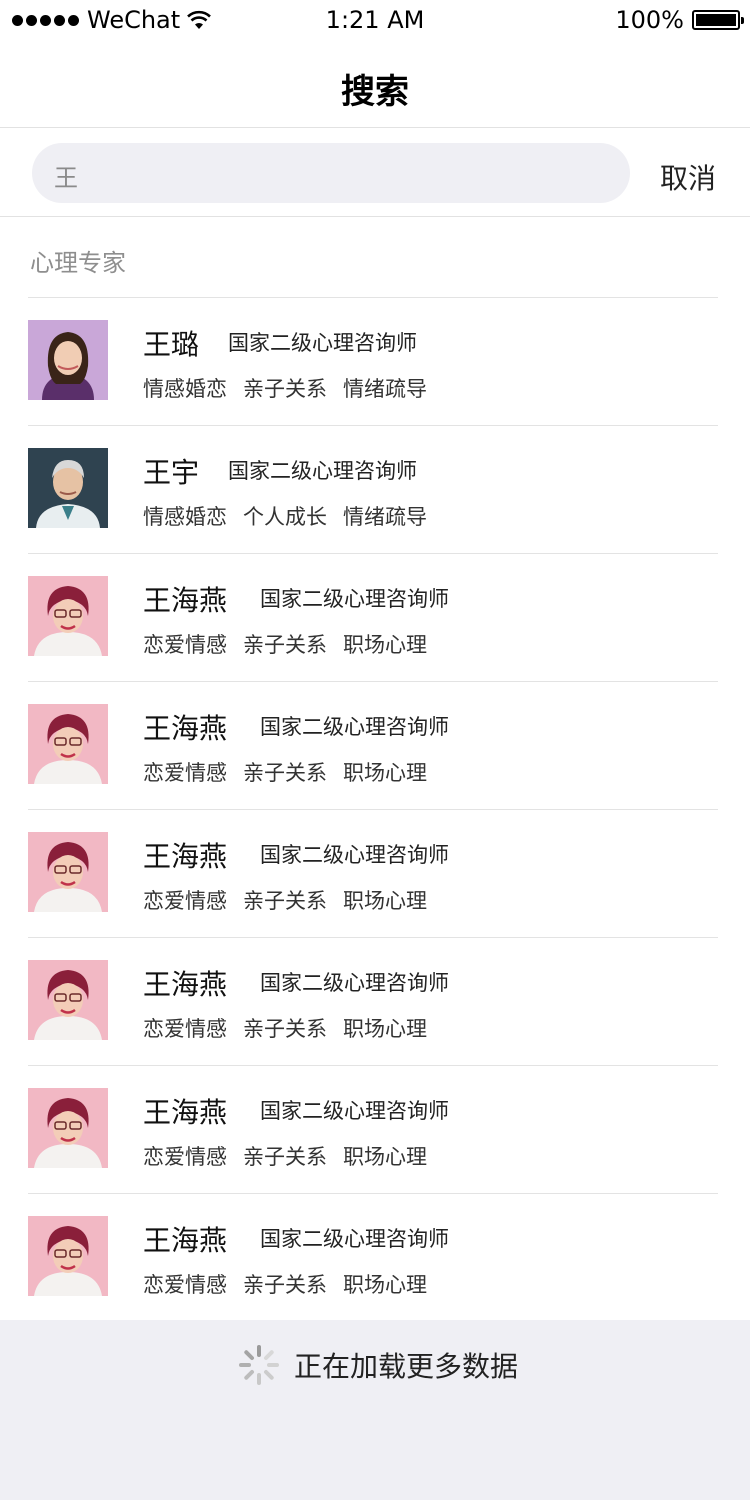  I want to click on tag: 个人成长, so click(285, 517).